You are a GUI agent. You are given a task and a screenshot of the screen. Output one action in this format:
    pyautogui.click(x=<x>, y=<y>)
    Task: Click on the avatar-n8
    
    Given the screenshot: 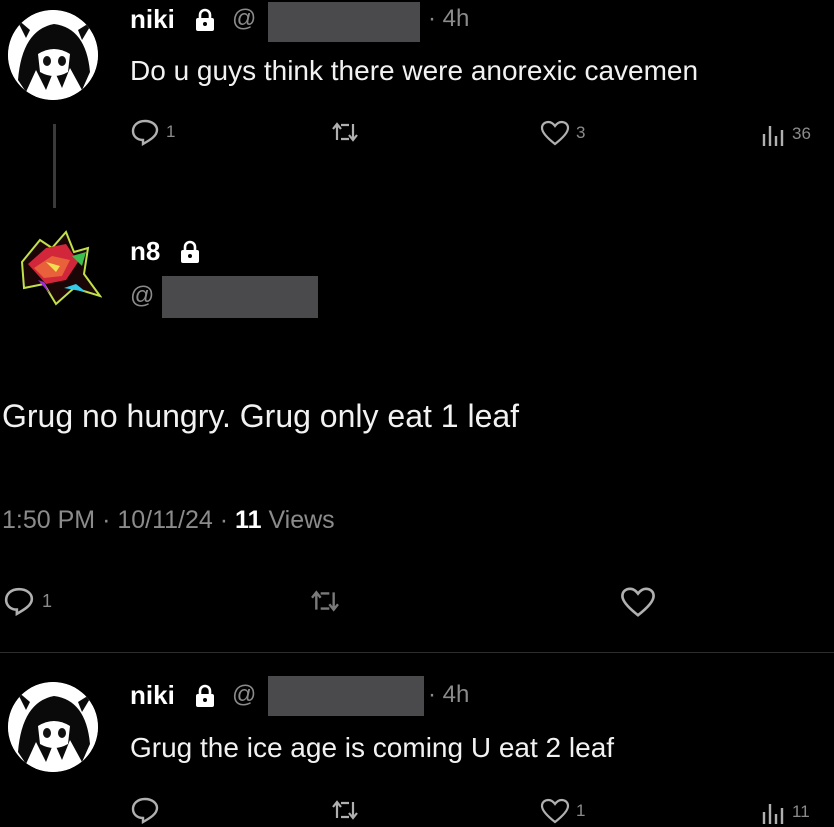 What is the action you would take?
    pyautogui.click(x=59, y=265)
    